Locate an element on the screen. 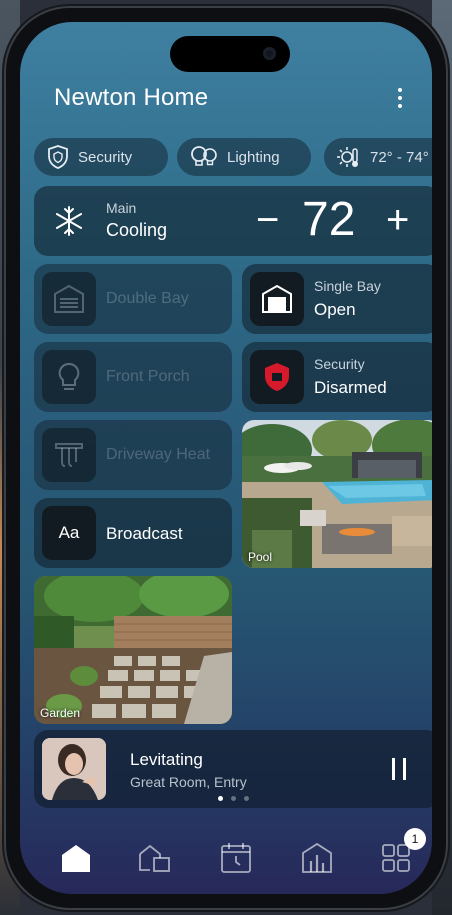  tab-energy is located at coordinates (317, 858).